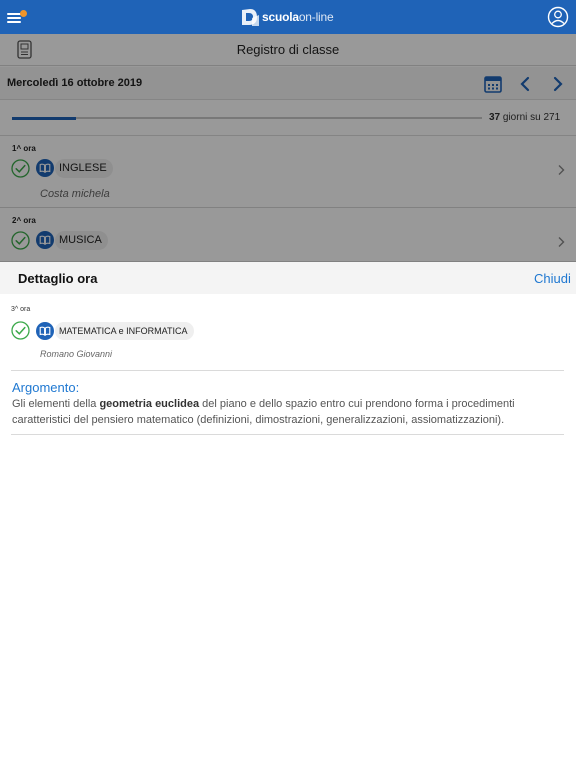 The image size is (576, 768). Describe the element at coordinates (552, 278) in the screenshot. I see `close-button: Chiudi` at that location.